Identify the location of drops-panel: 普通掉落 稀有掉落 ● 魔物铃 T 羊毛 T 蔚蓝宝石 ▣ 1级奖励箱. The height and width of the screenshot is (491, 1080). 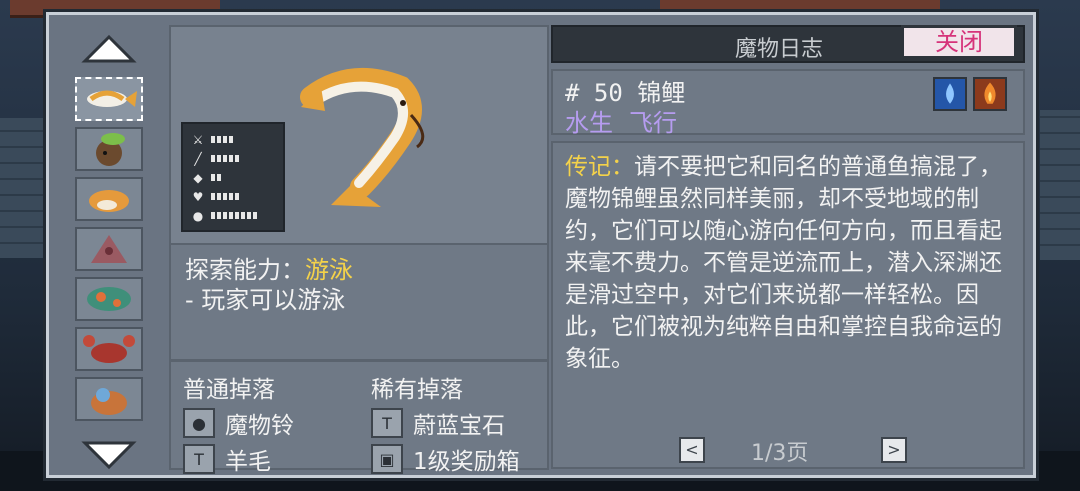
(359, 417).